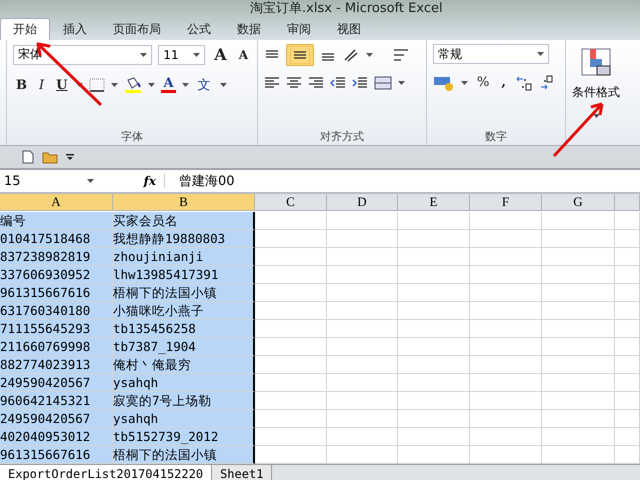  Describe the element at coordinates (25, 29) in the screenshot. I see `ribbon-tab: 开始` at that location.